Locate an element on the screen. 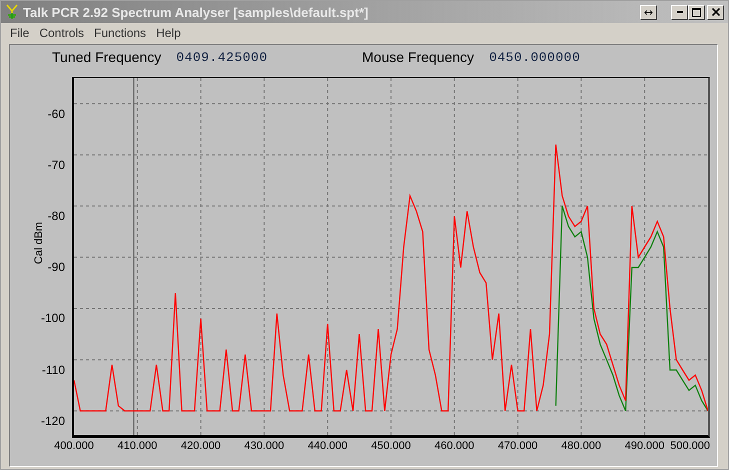 This screenshot has width=729, height=470. close-button is located at coordinates (715, 12).